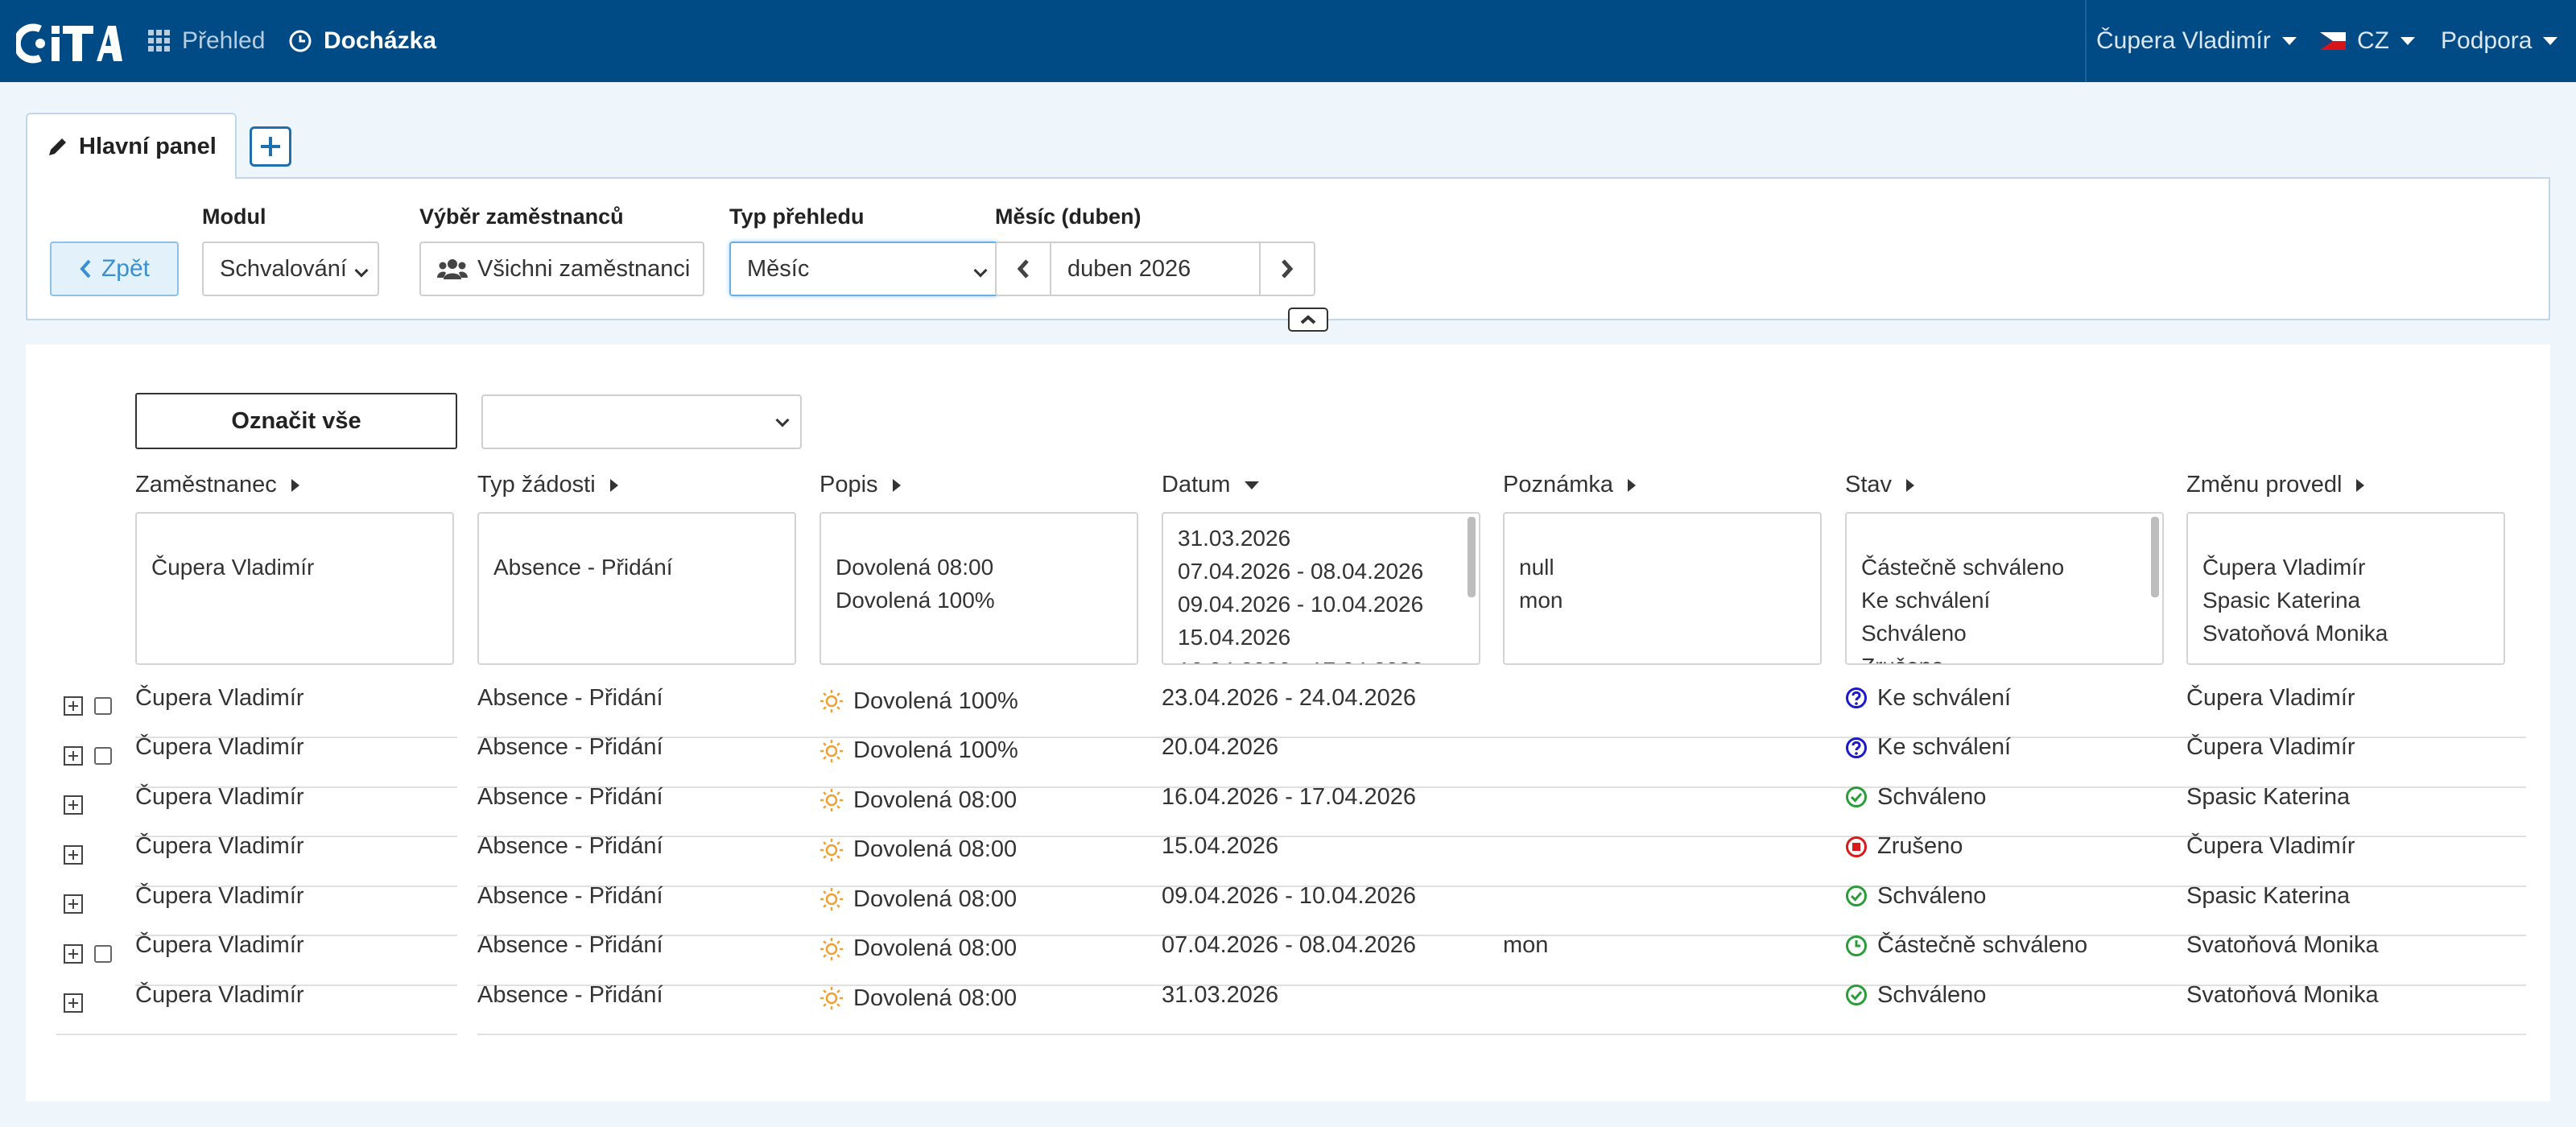 This screenshot has height=1127, width=2576. What do you see at coordinates (1321, 604) in the screenshot?
I see `filter-option: 09.04.2026 - 10.04.2026` at bounding box center [1321, 604].